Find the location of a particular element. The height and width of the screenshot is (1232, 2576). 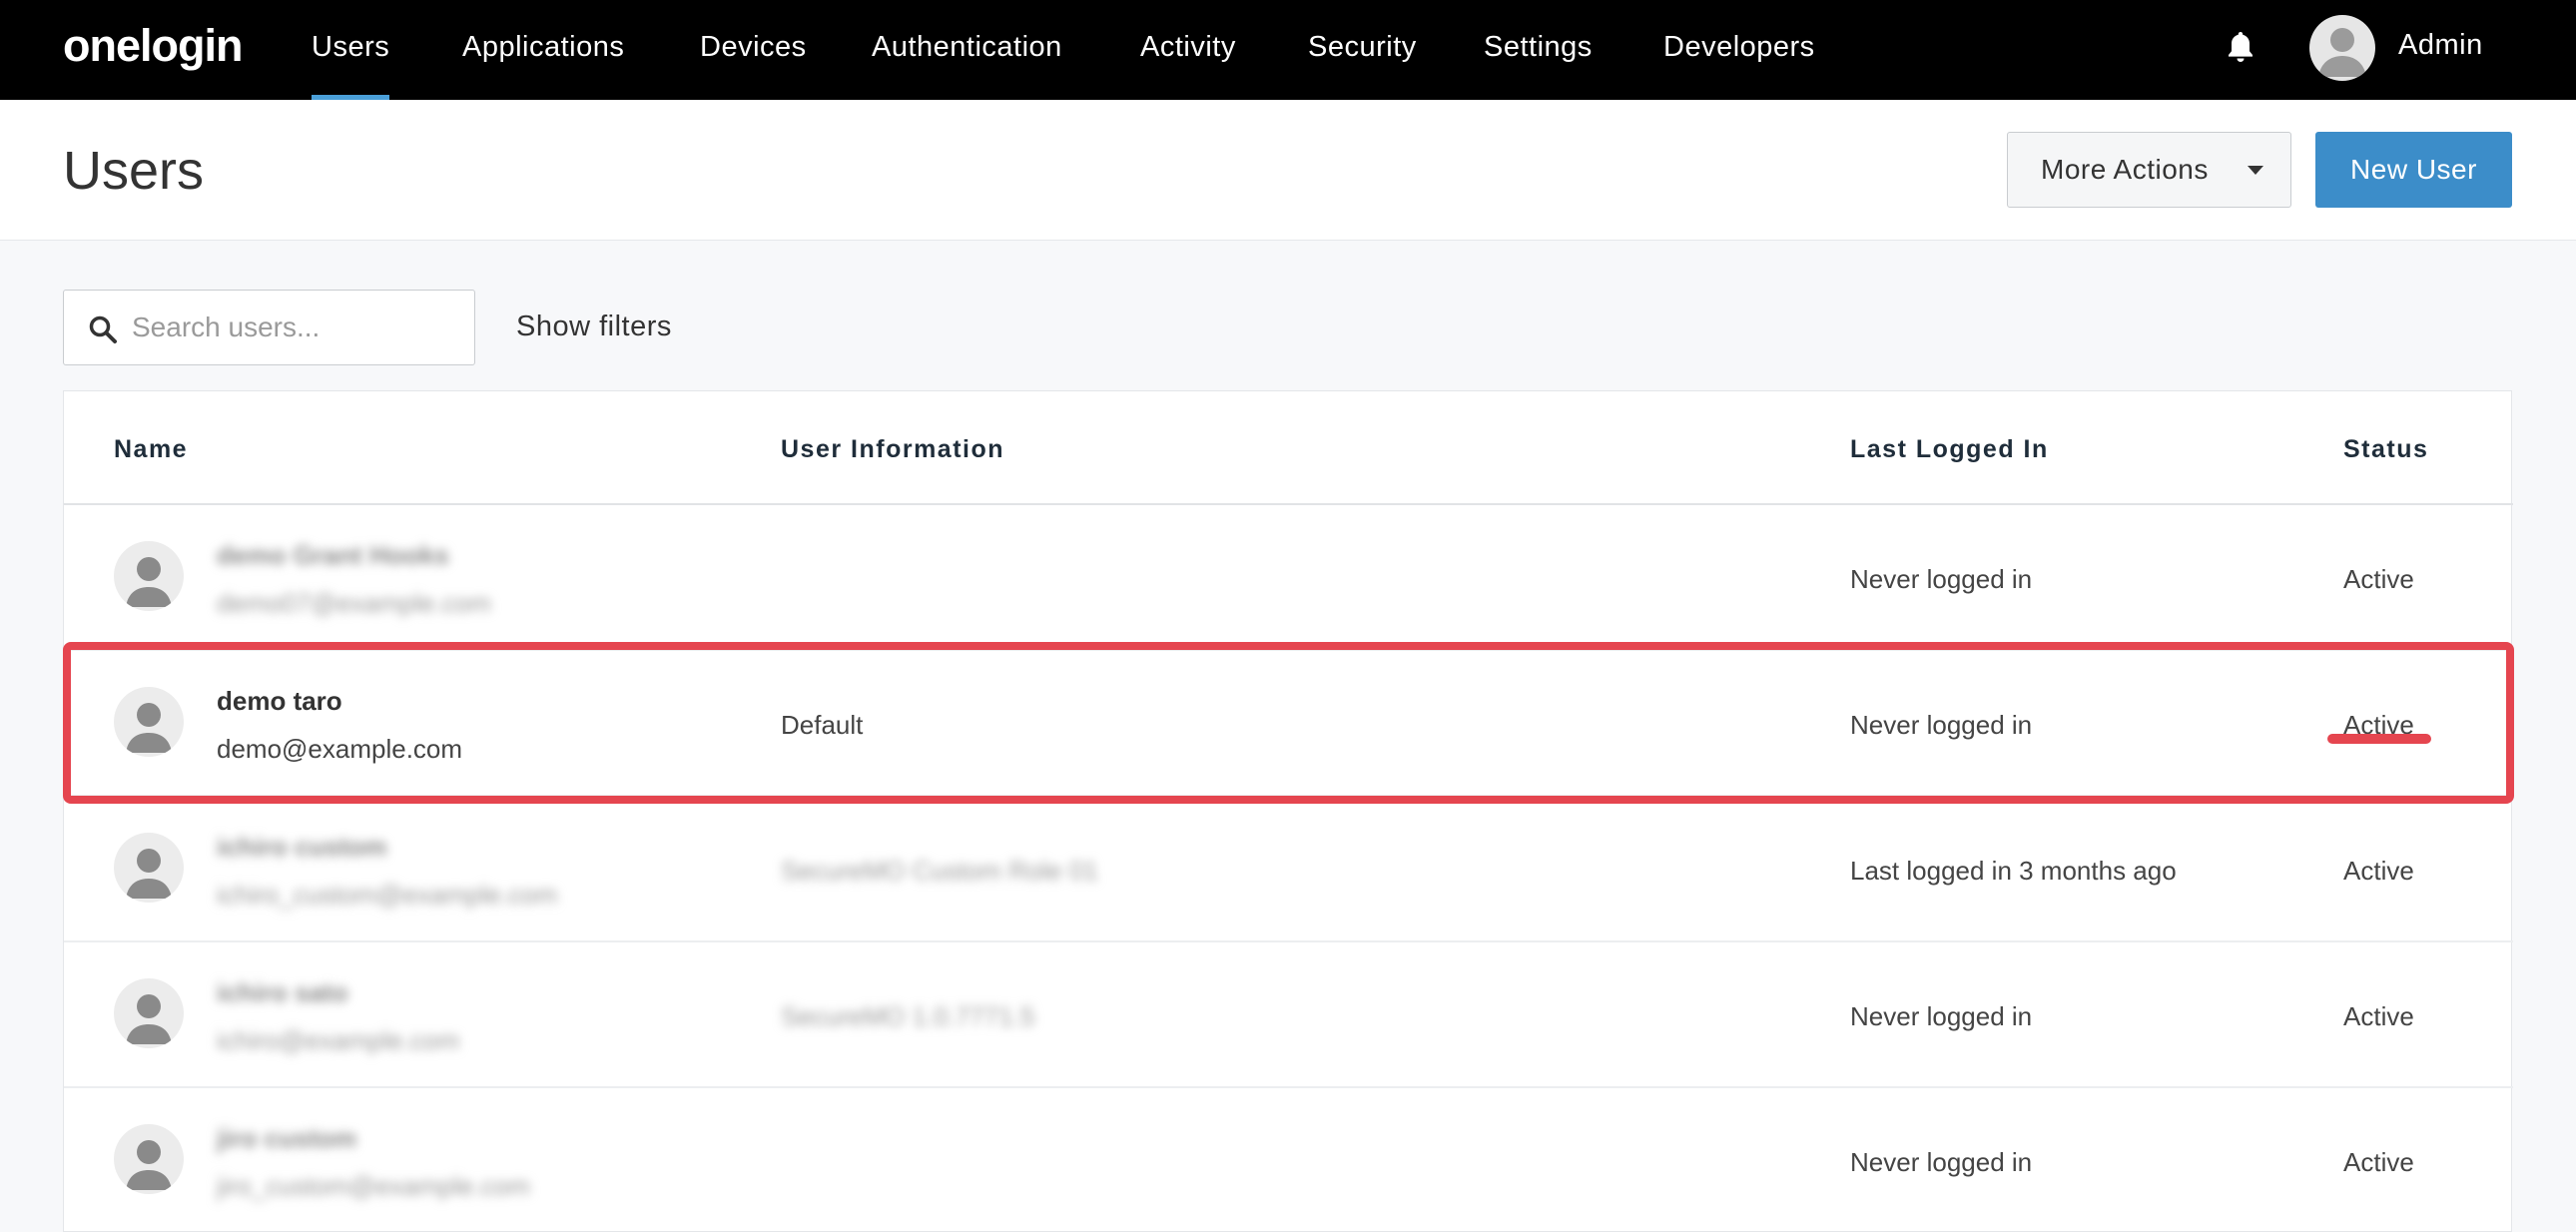

column-header-user-information: User Information is located at coordinates (892, 449).